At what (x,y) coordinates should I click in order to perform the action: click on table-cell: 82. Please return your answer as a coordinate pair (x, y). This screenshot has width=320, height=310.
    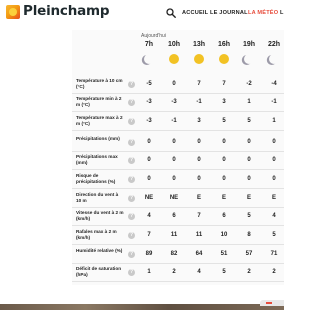
    Looking at the image, I should click on (174, 254).